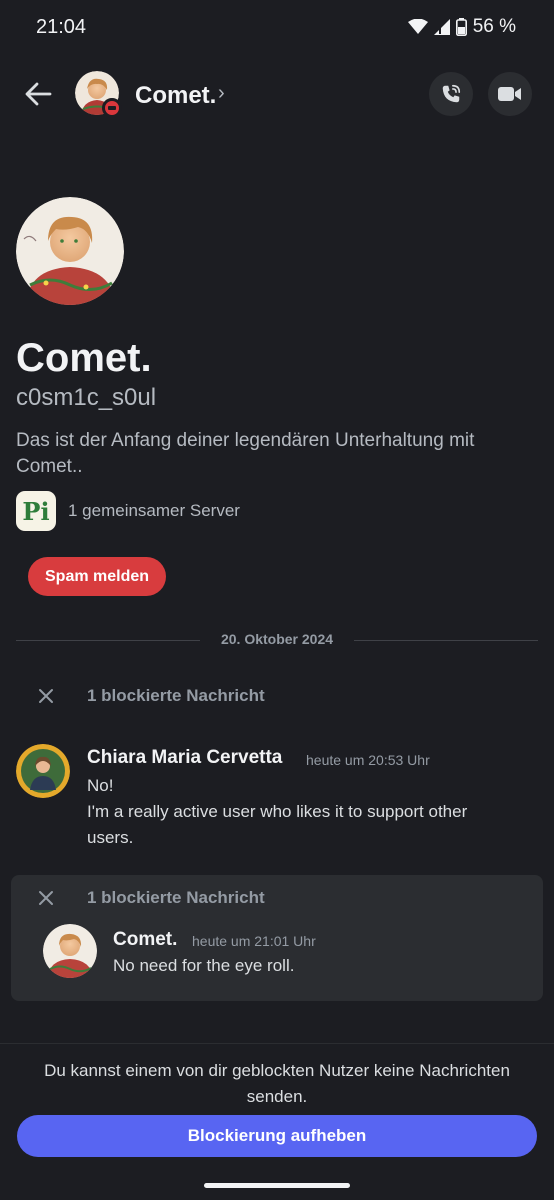 The height and width of the screenshot is (1200, 554). I want to click on message-author: Comet., so click(145, 940).